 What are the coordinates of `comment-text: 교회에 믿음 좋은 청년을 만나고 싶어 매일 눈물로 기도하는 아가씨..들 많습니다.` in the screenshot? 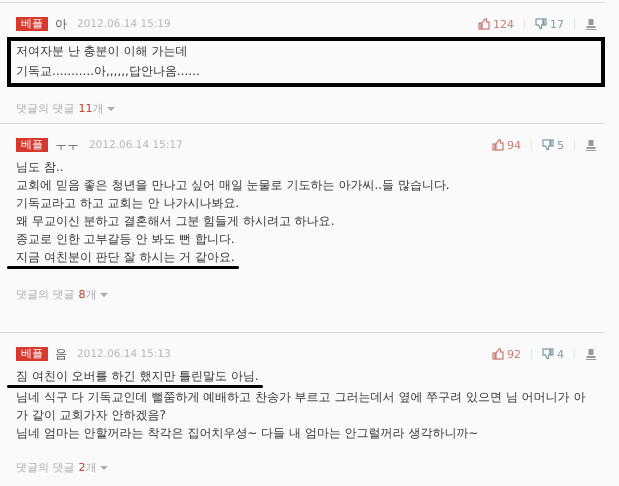 It's located at (233, 185).